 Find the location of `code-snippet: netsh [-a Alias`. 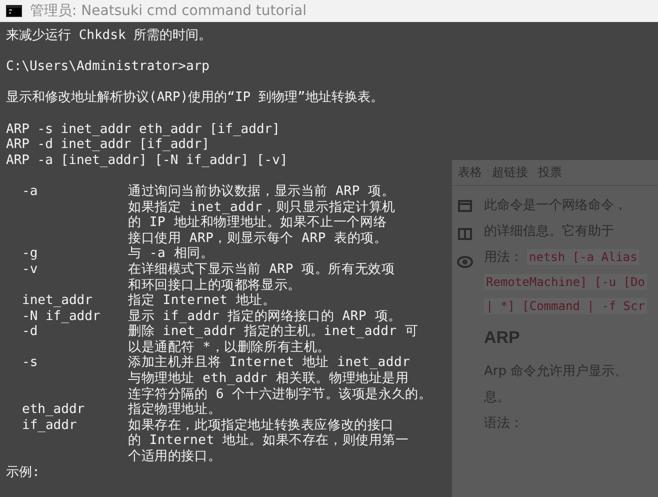

code-snippet: netsh [-a Alias is located at coordinates (583, 256).